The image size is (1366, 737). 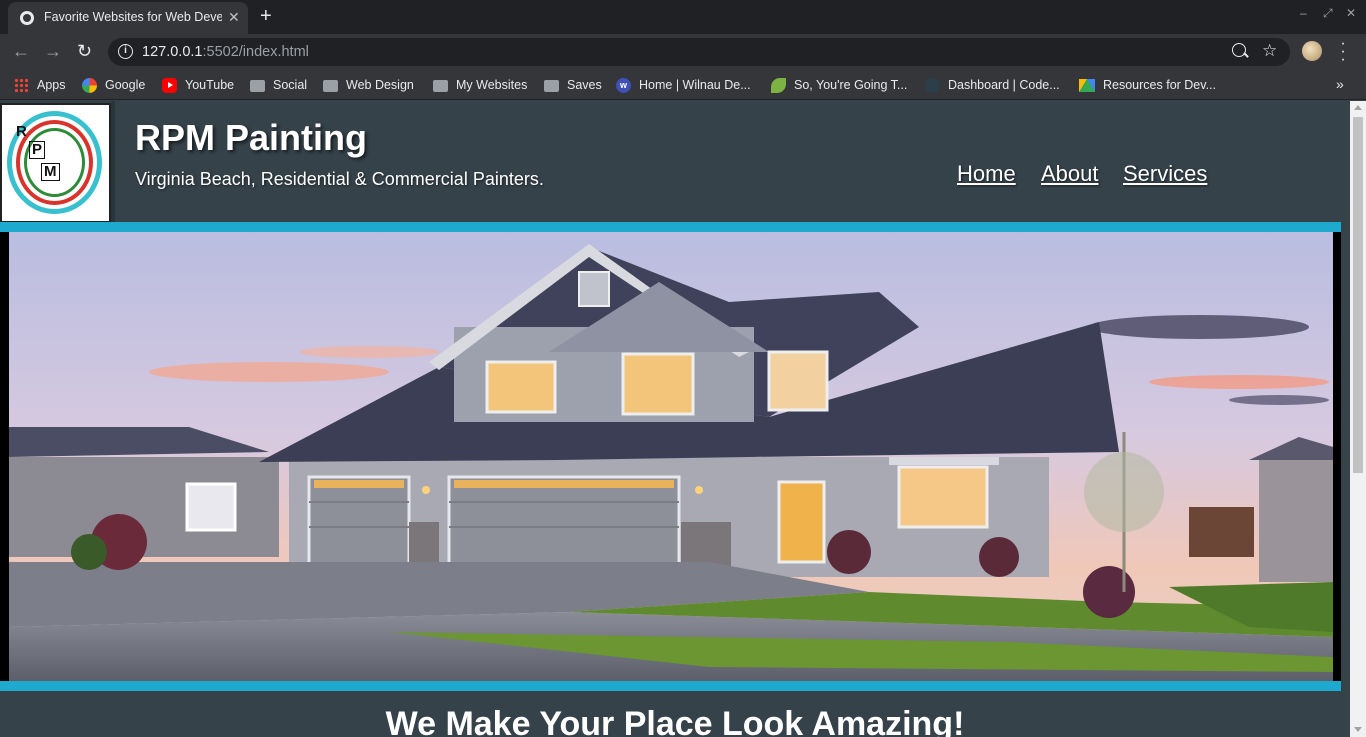 I want to click on address-bar: i 127.0.0.1:5502/index.html ☆, so click(x=699, y=52).